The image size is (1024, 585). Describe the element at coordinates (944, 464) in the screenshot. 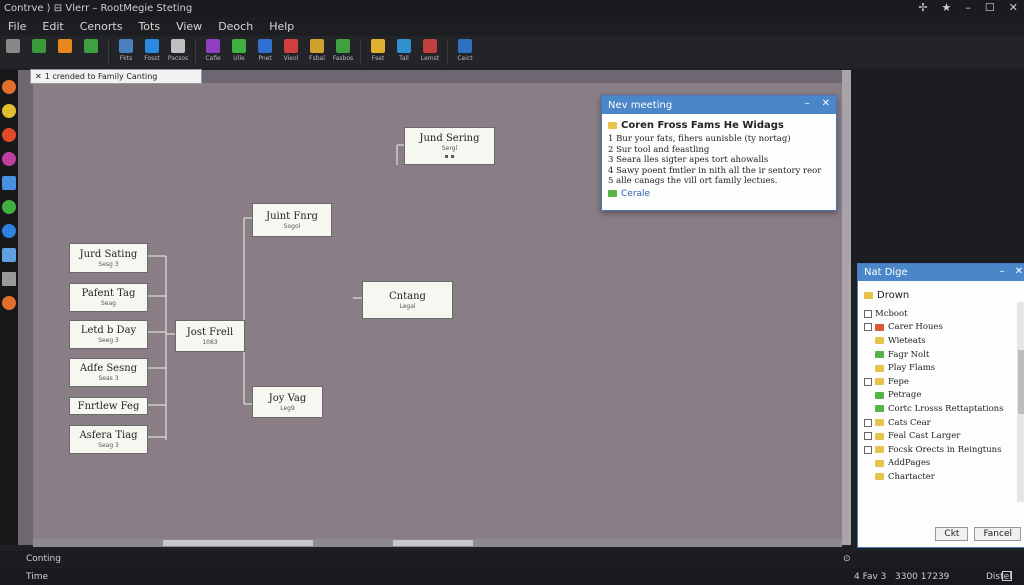

I see `list-item: AddPages` at that location.